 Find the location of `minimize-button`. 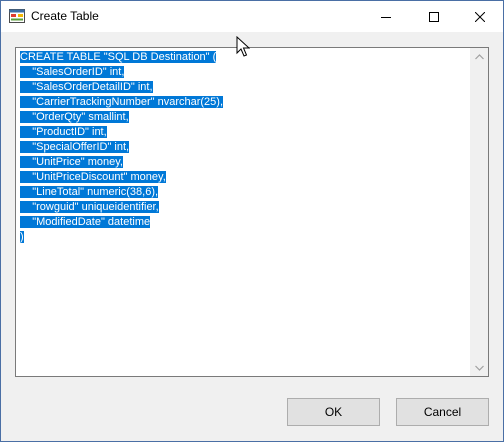

minimize-button is located at coordinates (386, 16).